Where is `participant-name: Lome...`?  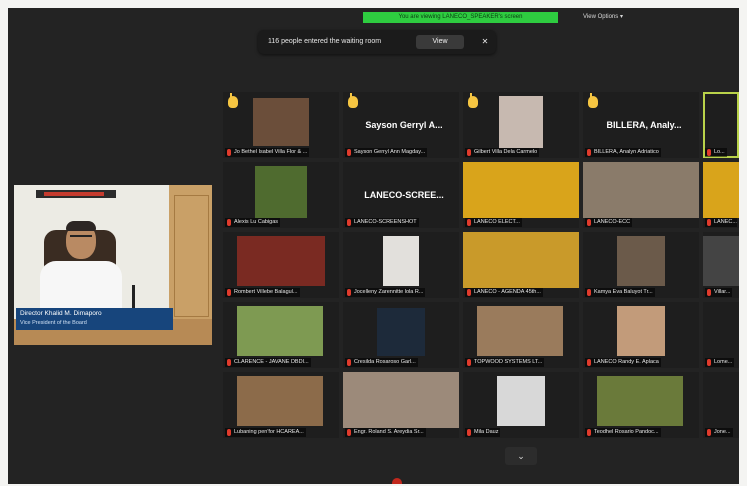 participant-name: Lome... is located at coordinates (723, 362).